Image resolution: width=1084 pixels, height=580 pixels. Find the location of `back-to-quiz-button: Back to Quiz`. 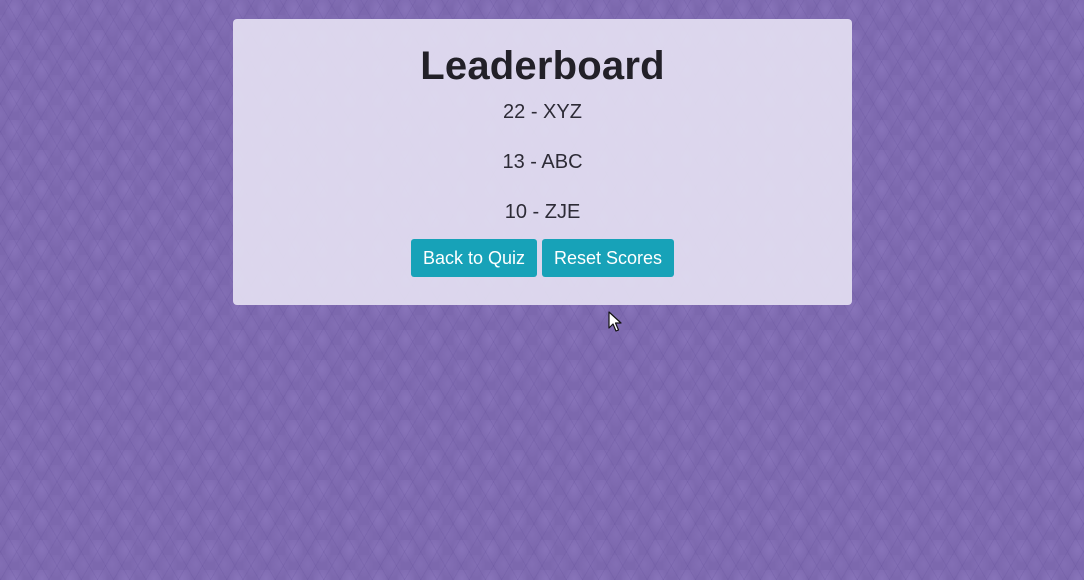

back-to-quiz-button: Back to Quiz is located at coordinates (473, 258).